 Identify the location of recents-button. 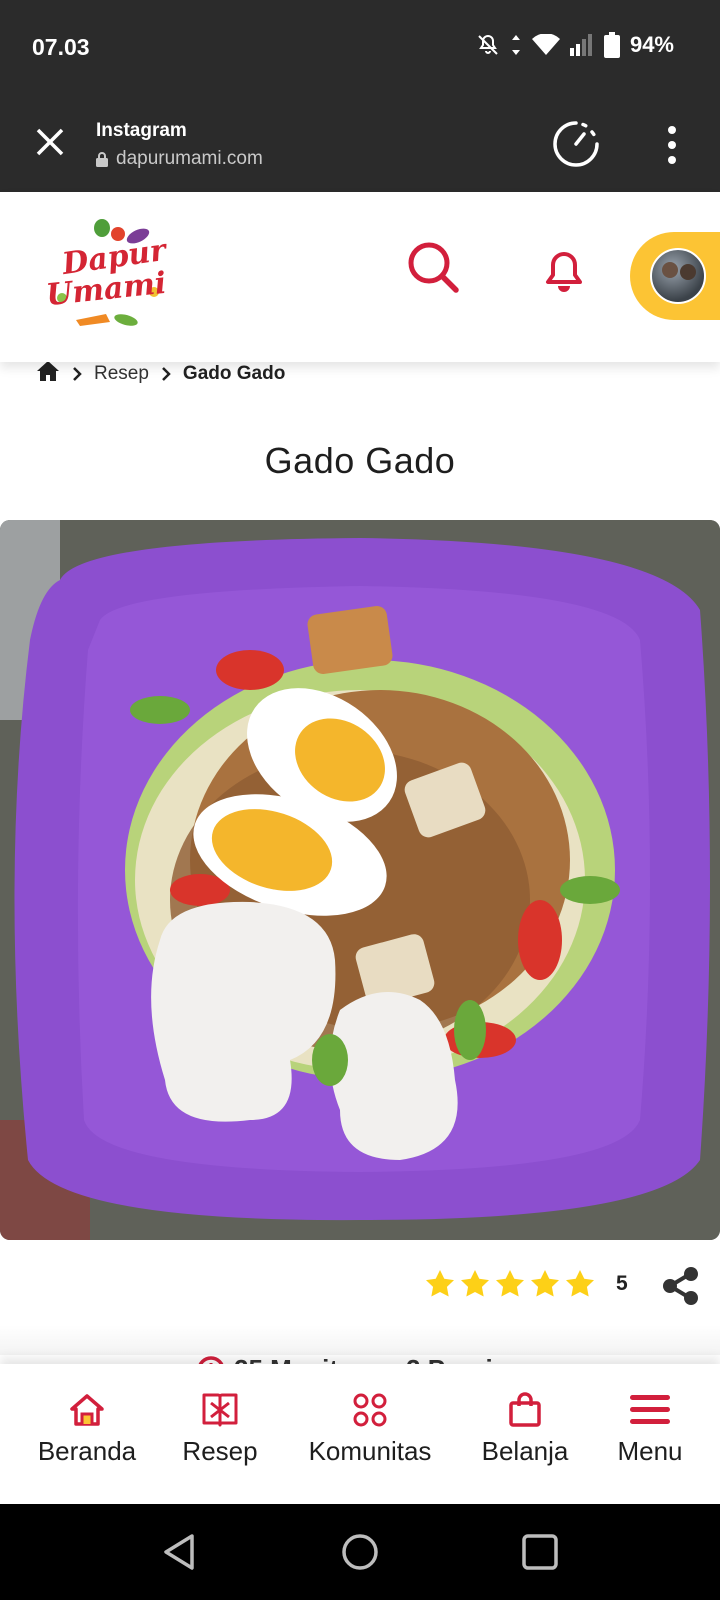
(540, 1552).